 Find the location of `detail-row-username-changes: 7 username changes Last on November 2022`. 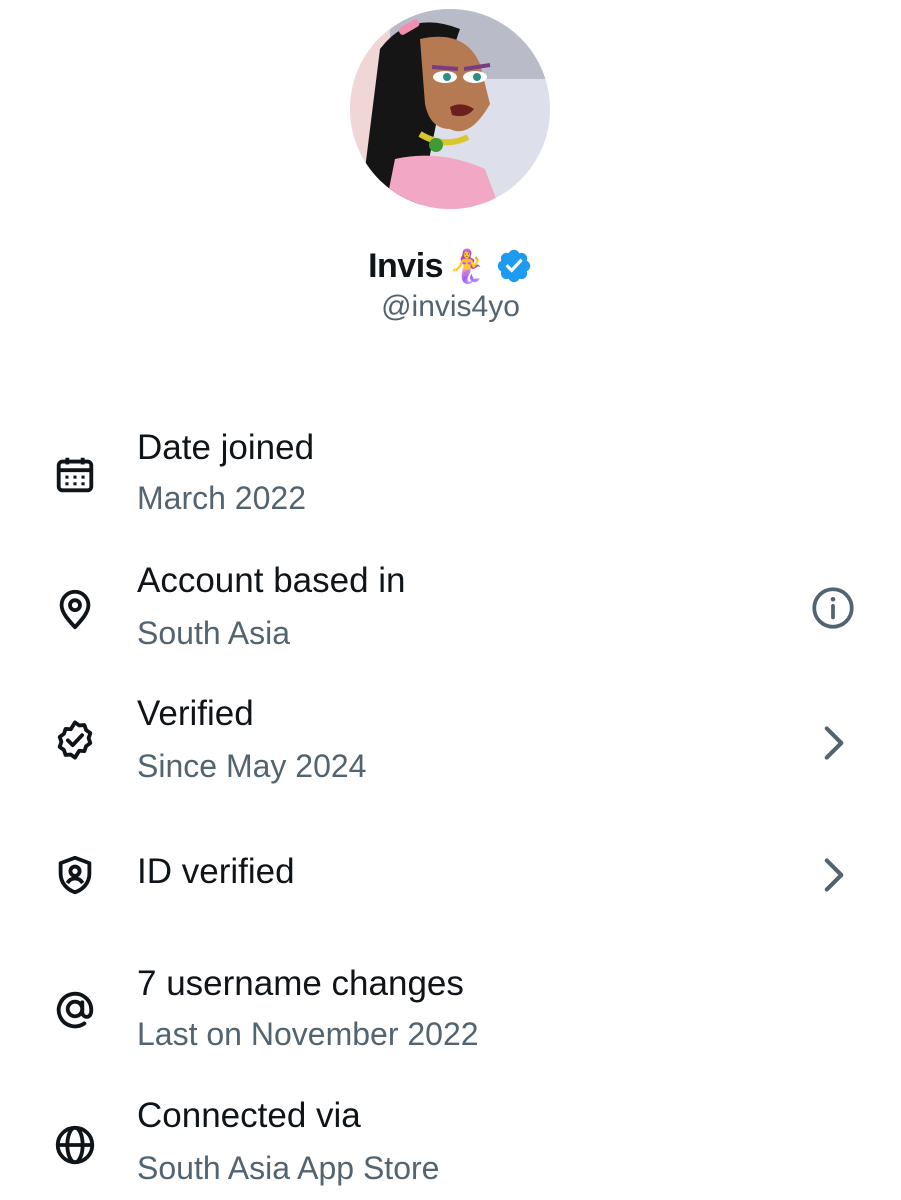

detail-row-username-changes: 7 username changes Last on November 2022 is located at coordinates (450, 1011).